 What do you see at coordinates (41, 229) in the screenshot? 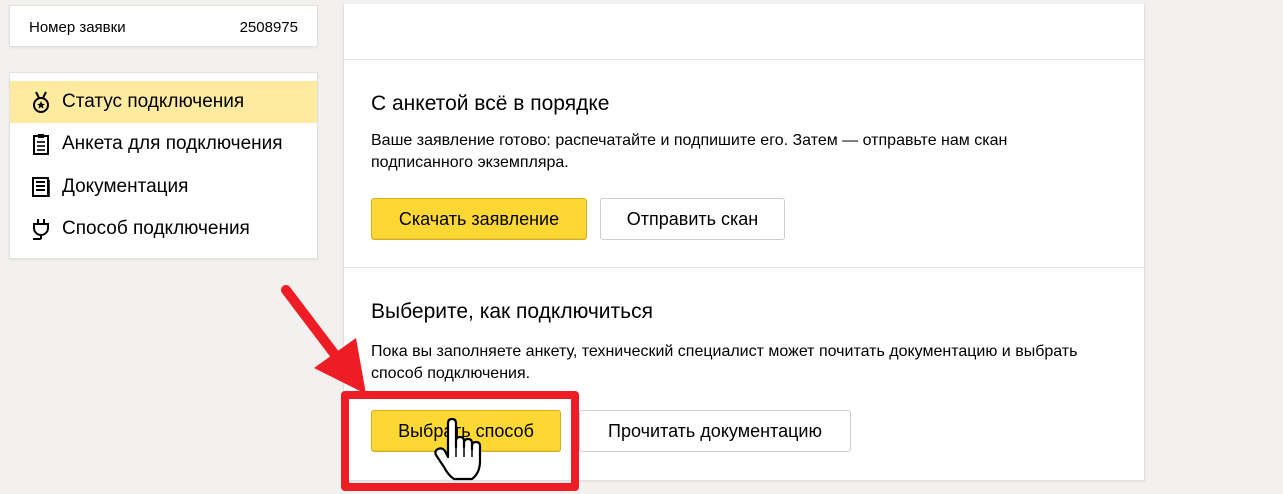
I see `plug-icon` at bounding box center [41, 229].